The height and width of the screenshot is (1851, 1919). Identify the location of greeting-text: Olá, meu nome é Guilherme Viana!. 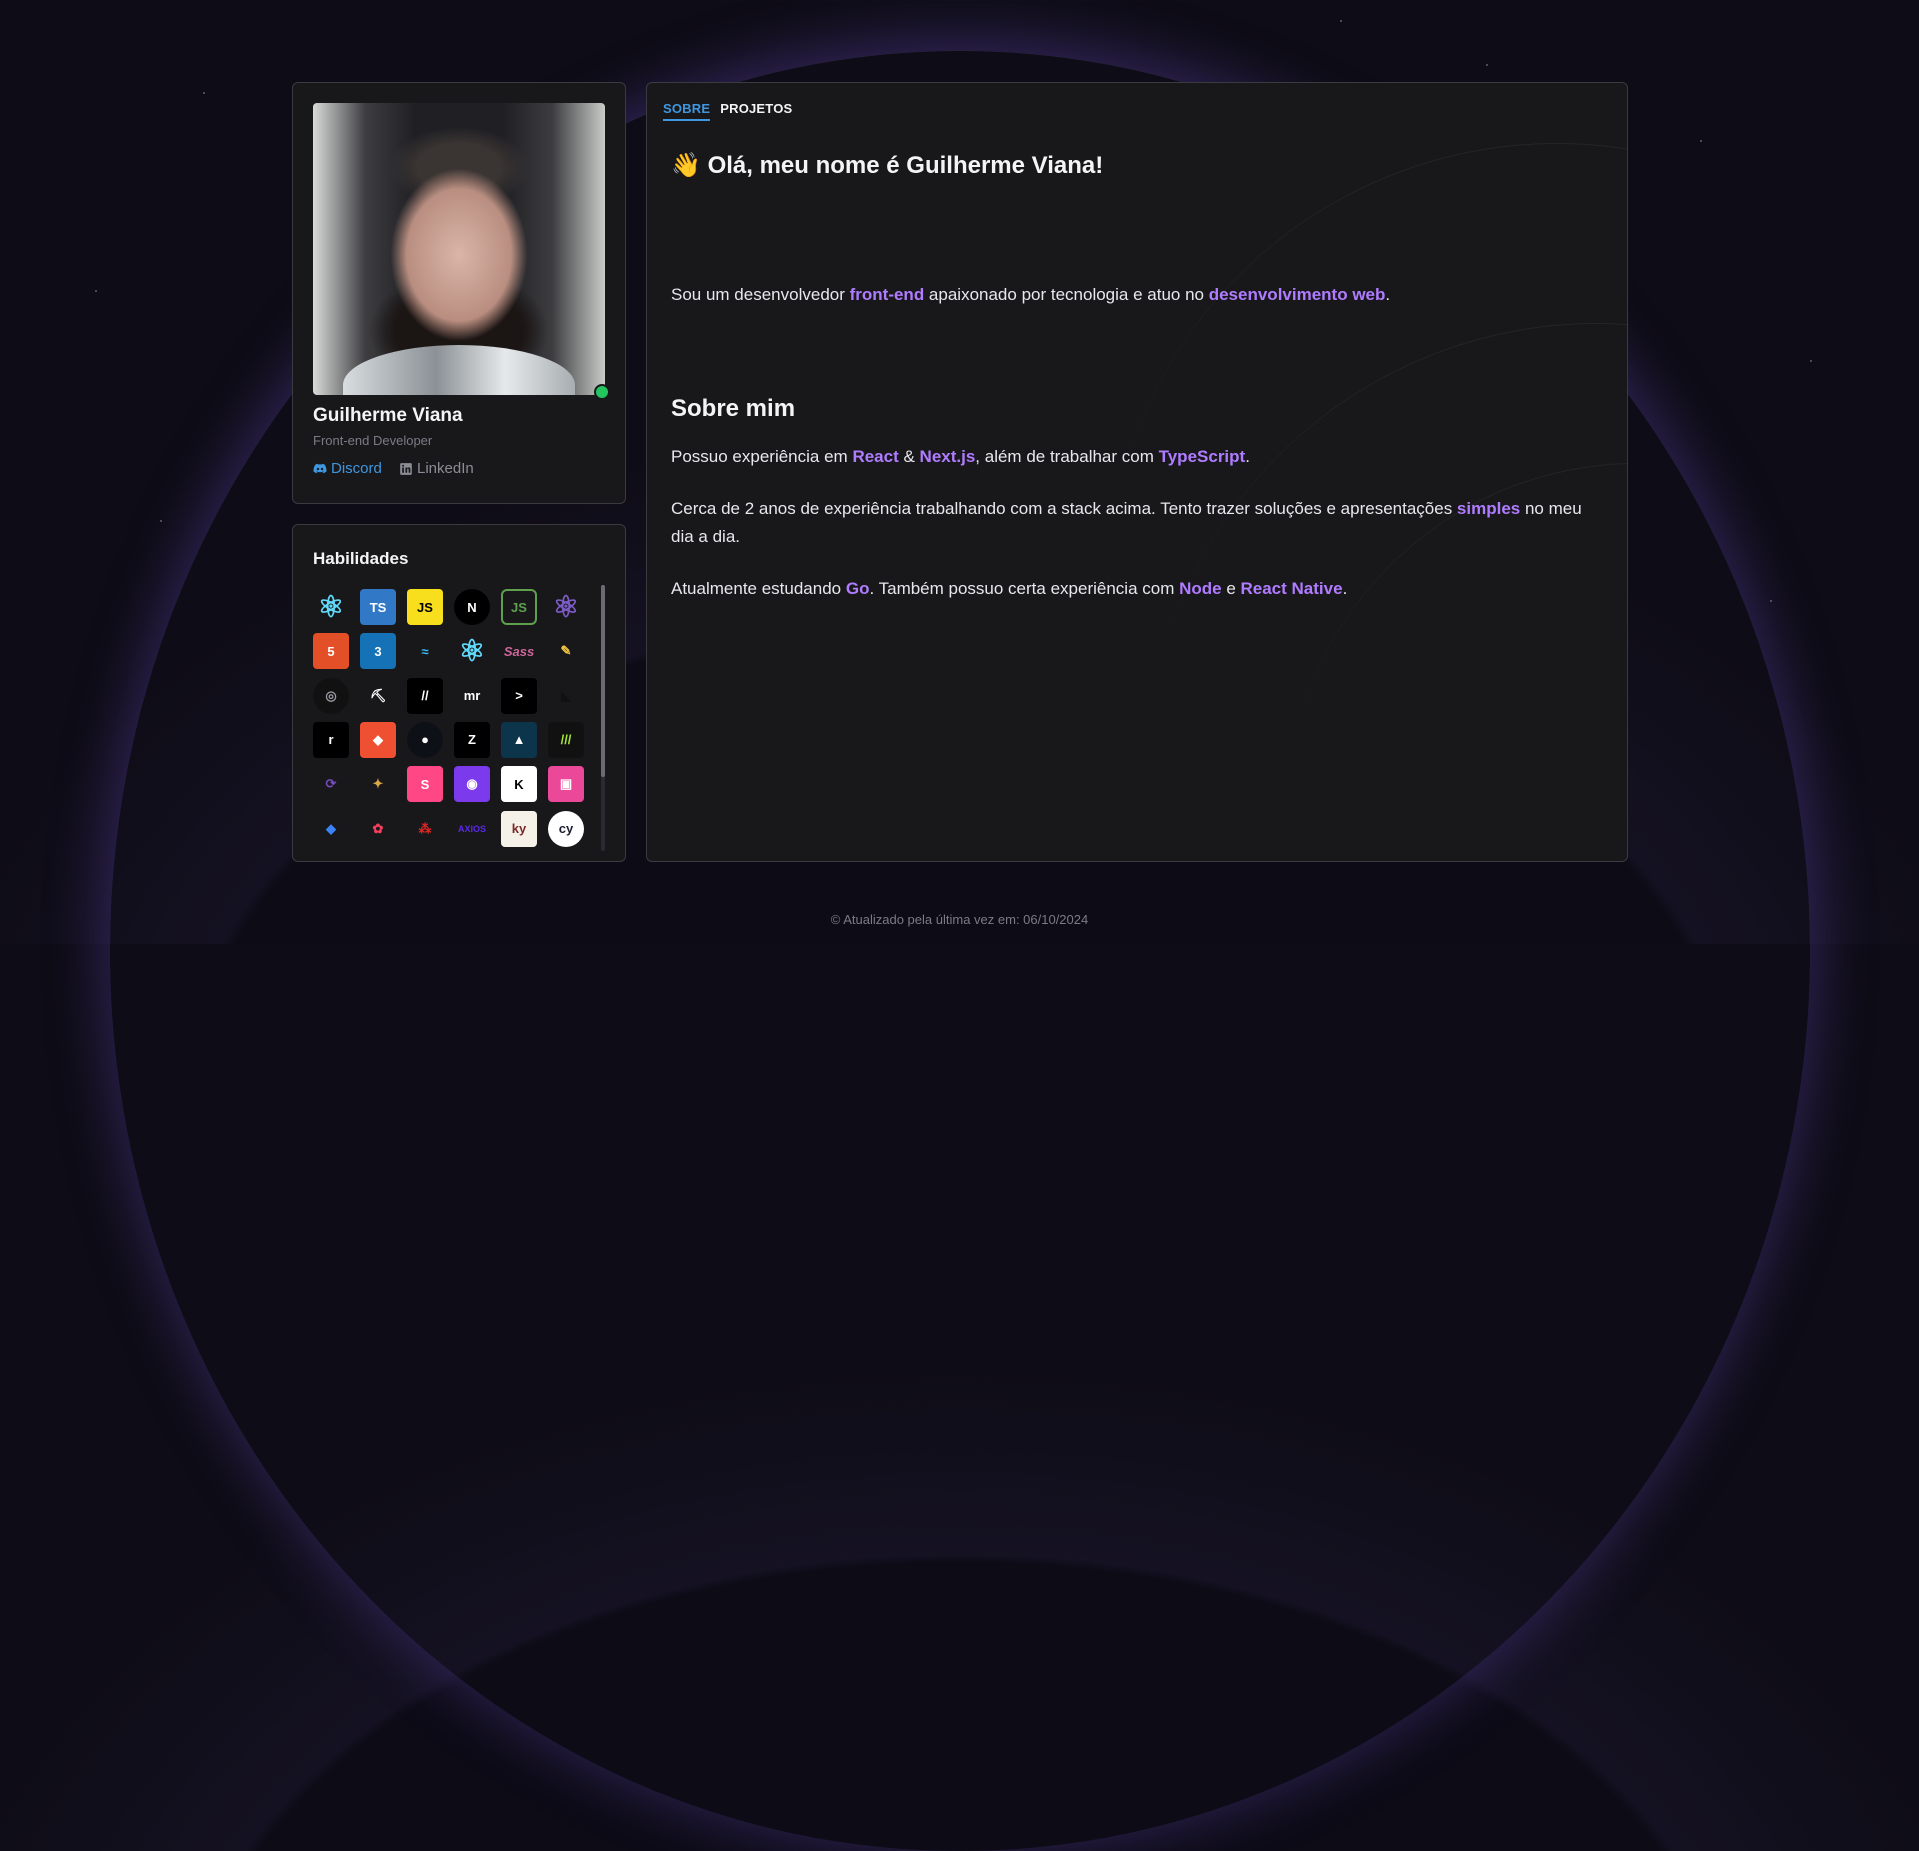
(905, 165).